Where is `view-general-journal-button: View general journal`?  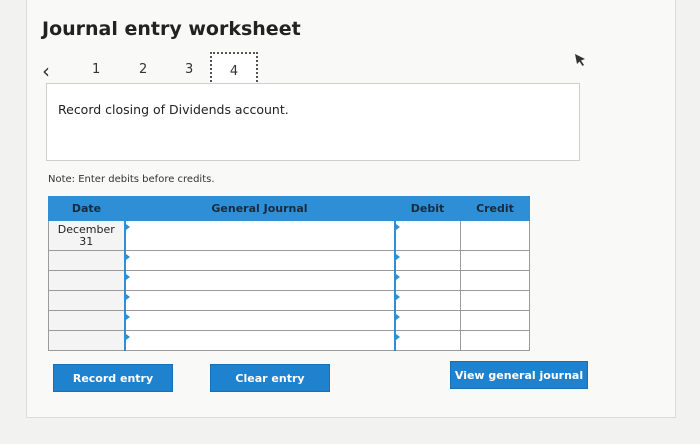 view-general-journal-button: View general journal is located at coordinates (519, 375).